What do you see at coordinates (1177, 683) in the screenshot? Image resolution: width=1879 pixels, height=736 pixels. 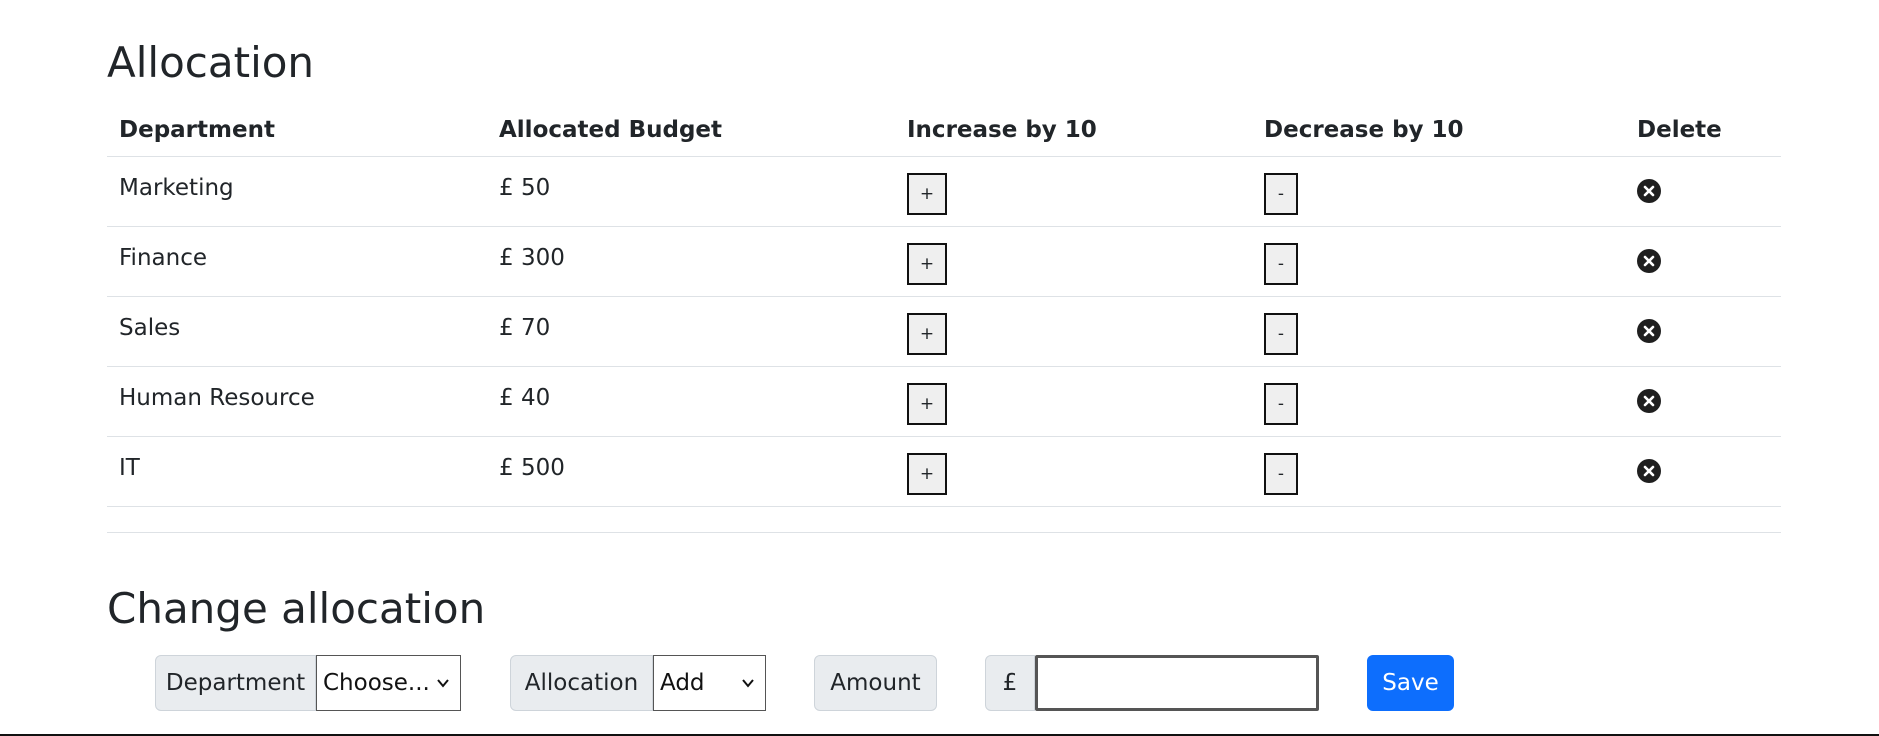 I see `amount-input` at bounding box center [1177, 683].